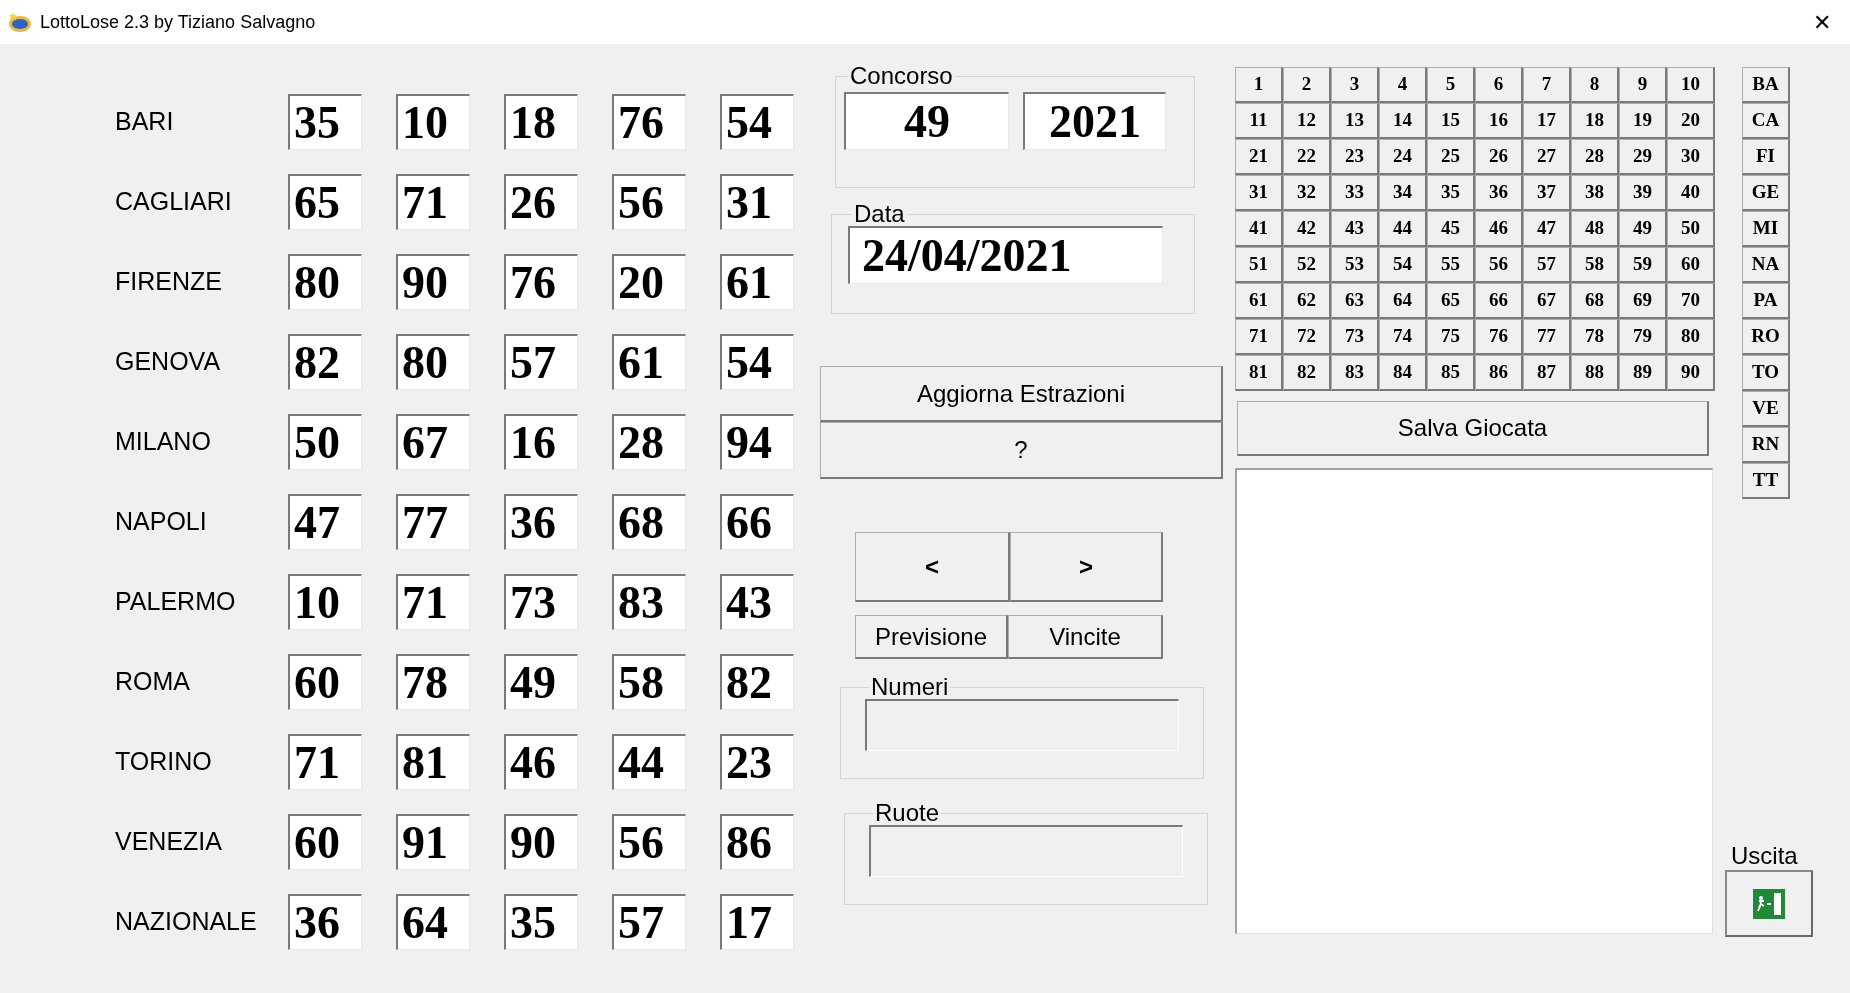 The image size is (1850, 993). Describe the element at coordinates (1307, 121) in the screenshot. I see `number-button: 12` at that location.